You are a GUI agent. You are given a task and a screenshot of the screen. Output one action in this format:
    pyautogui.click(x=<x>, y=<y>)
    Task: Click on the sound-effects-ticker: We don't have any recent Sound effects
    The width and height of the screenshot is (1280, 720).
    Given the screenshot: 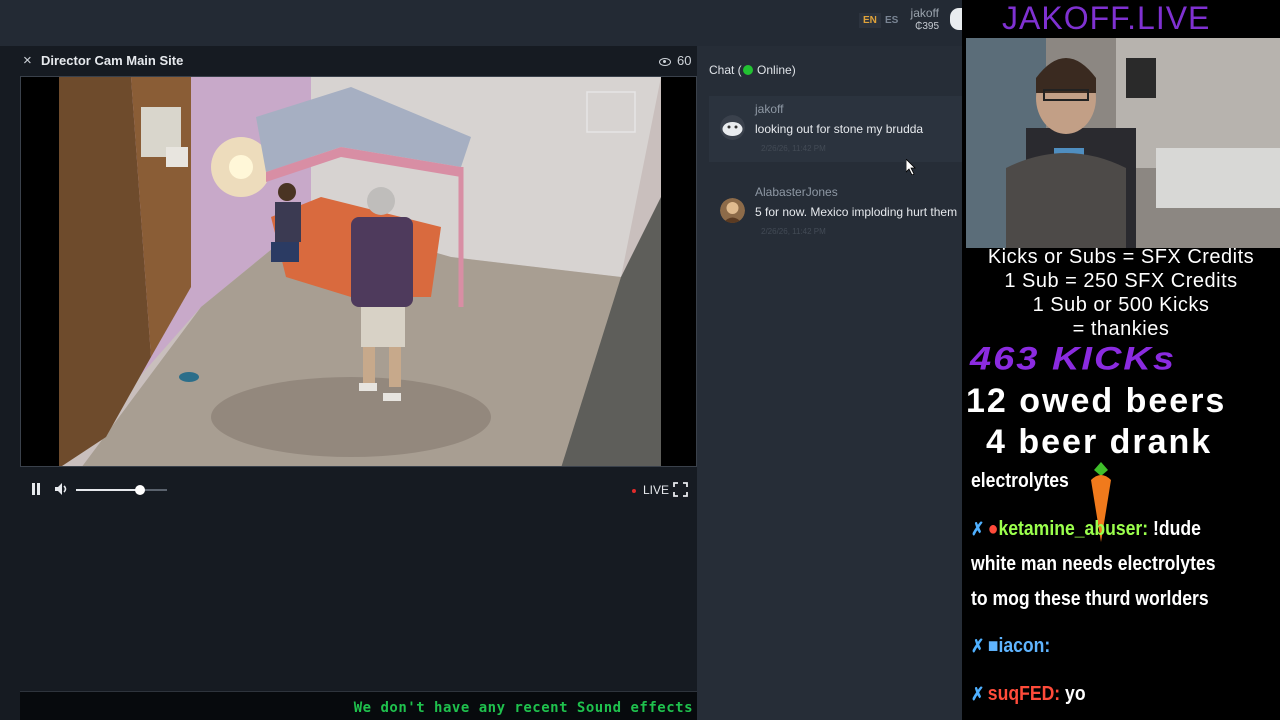 What is the action you would take?
    pyautogui.click(x=358, y=705)
    